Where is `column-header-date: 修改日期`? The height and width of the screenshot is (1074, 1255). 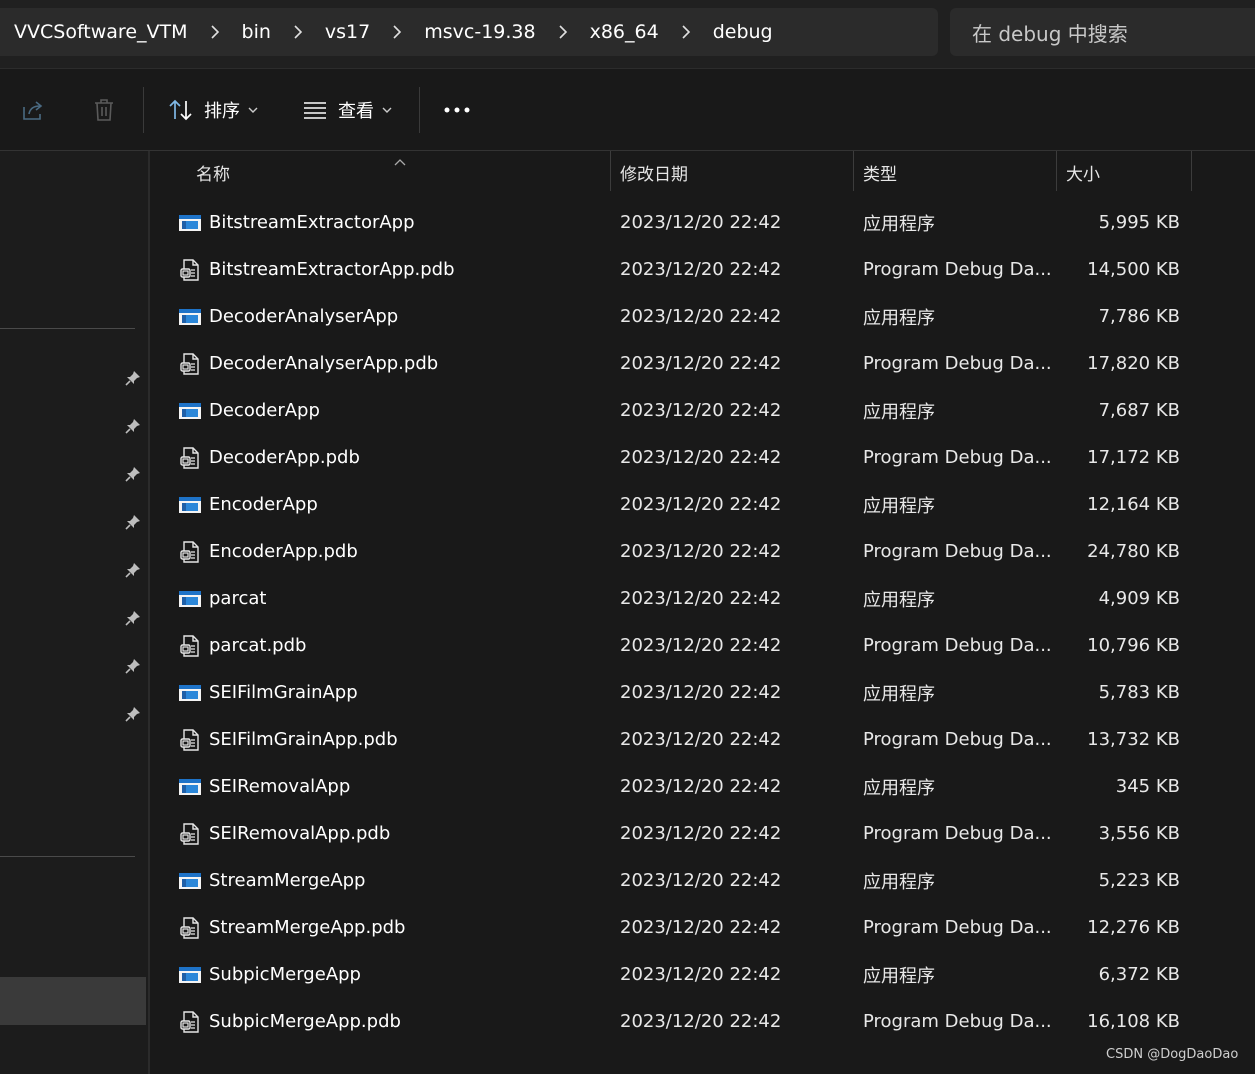 column-header-date: 修改日期 is located at coordinates (736, 172).